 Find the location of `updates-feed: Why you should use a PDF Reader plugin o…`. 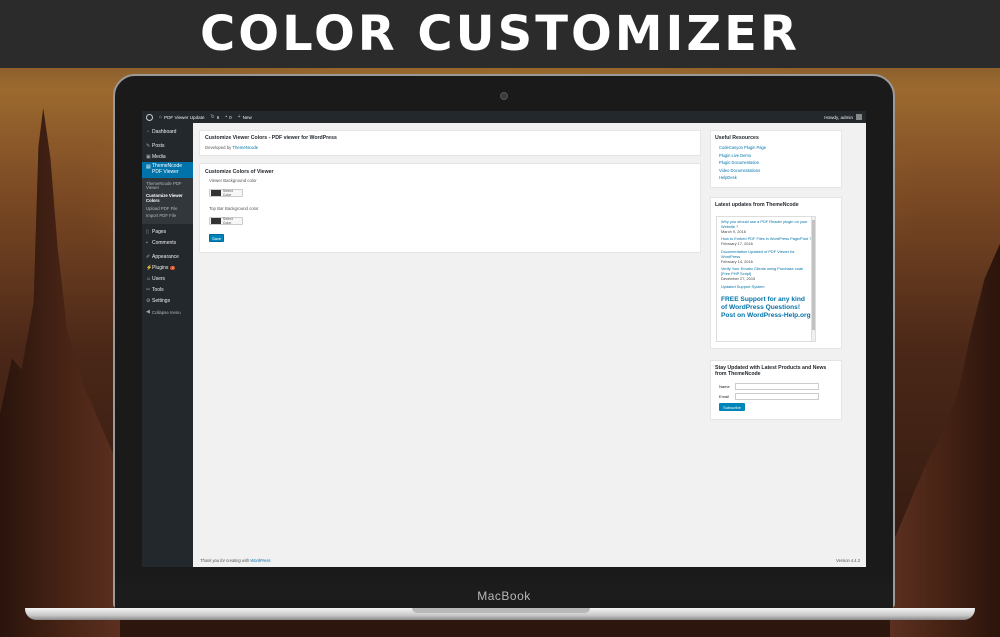

updates-feed: Why you should use a PDF Reader plugin o… is located at coordinates (766, 279).